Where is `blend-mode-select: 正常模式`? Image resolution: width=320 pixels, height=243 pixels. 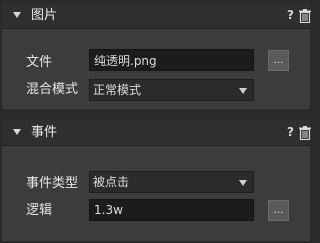 blend-mode-select: 正常模式 is located at coordinates (171, 90).